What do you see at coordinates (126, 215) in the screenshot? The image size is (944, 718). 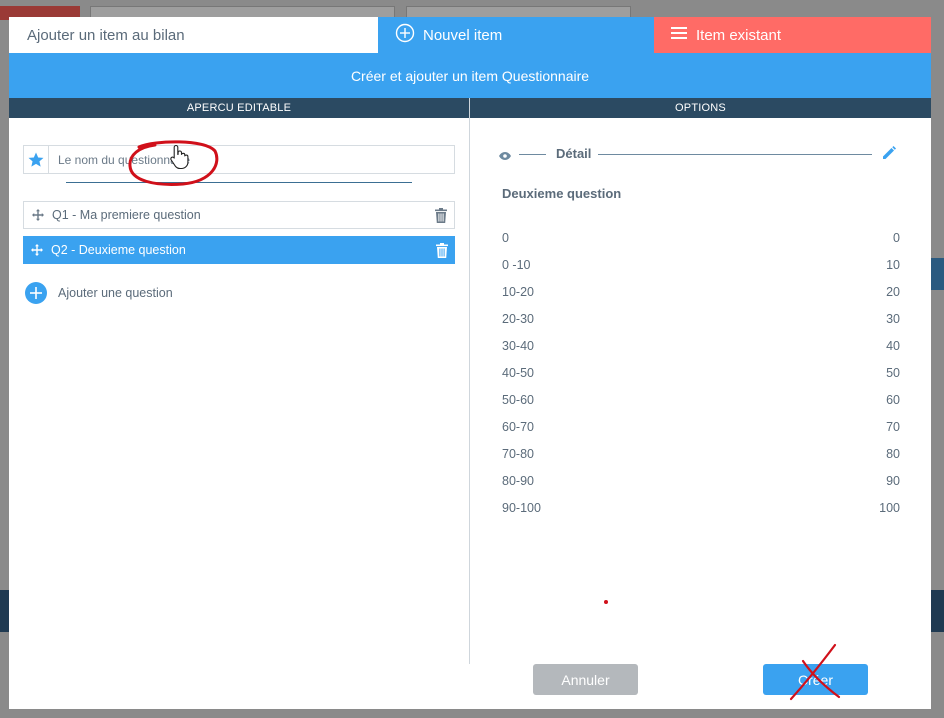 I see `question-label: Q1 - Ma premiere question` at bounding box center [126, 215].